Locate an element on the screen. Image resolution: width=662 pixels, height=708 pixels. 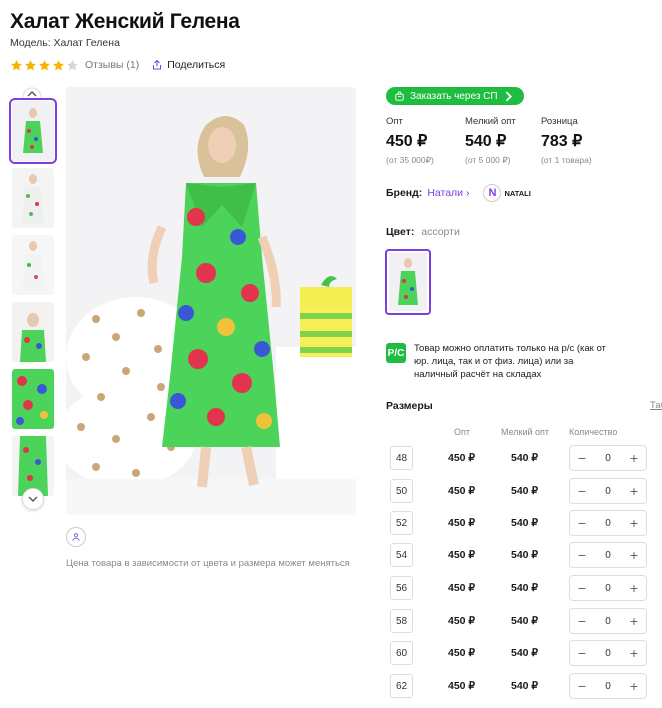
table-row: 60 450 ₽ 540 ₽ − 0 + is located at coordinates (524, 653).